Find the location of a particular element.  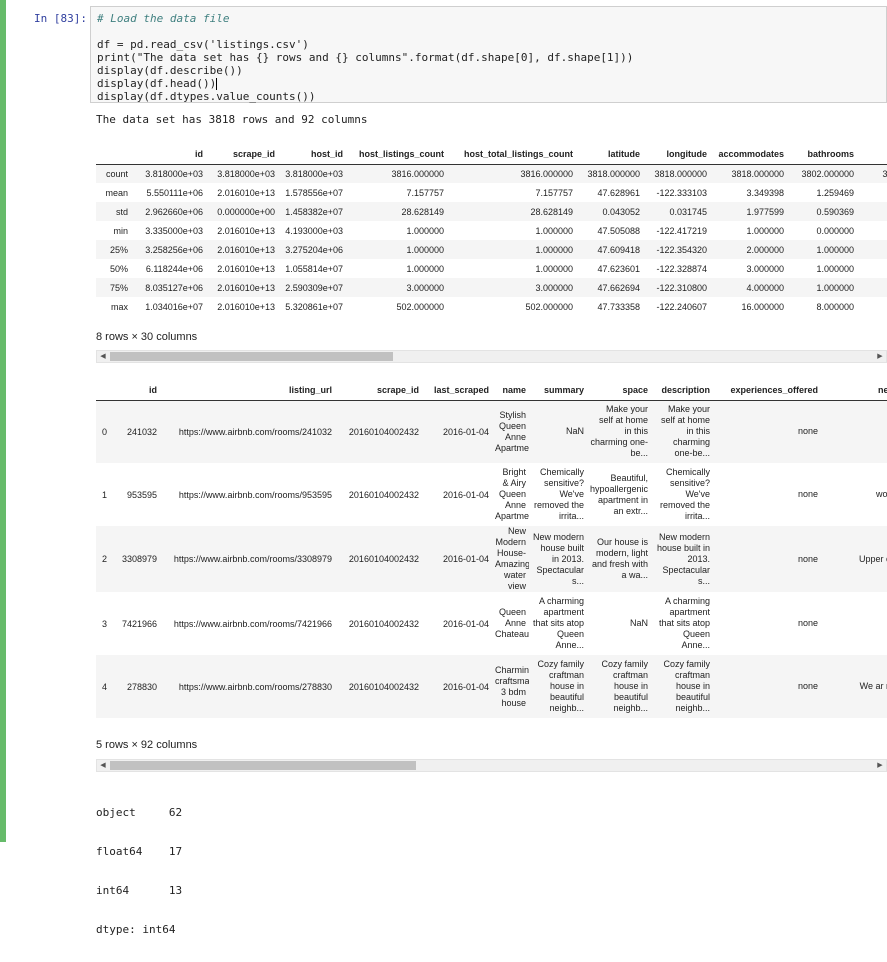

table-cell: 7.0( is located at coordinates (872, 306).